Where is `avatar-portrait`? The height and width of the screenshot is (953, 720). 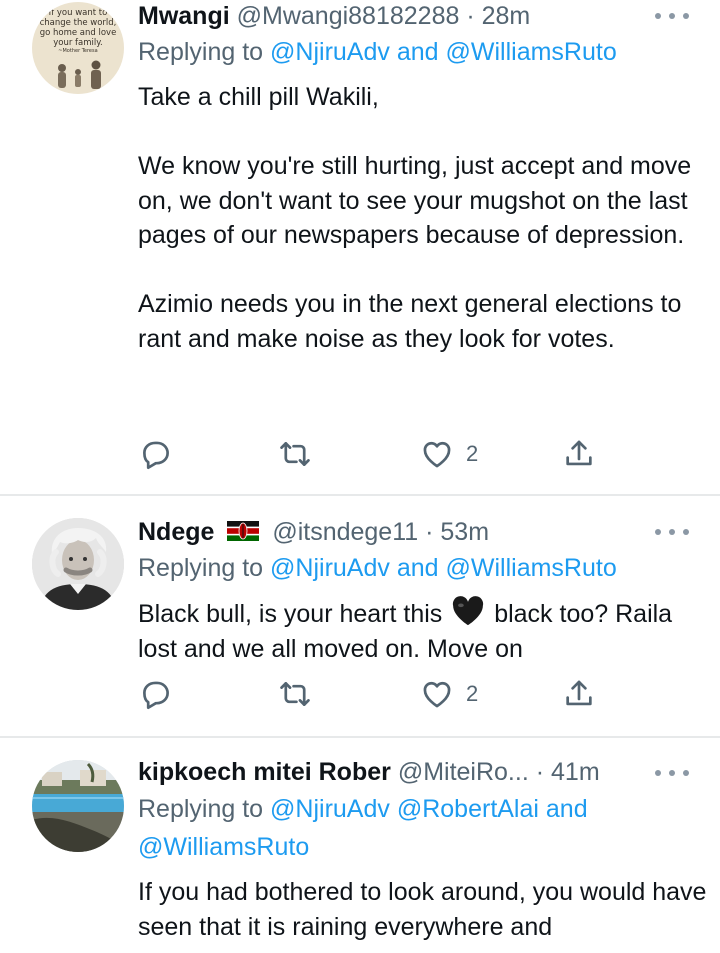 avatar-portrait is located at coordinates (78, 564).